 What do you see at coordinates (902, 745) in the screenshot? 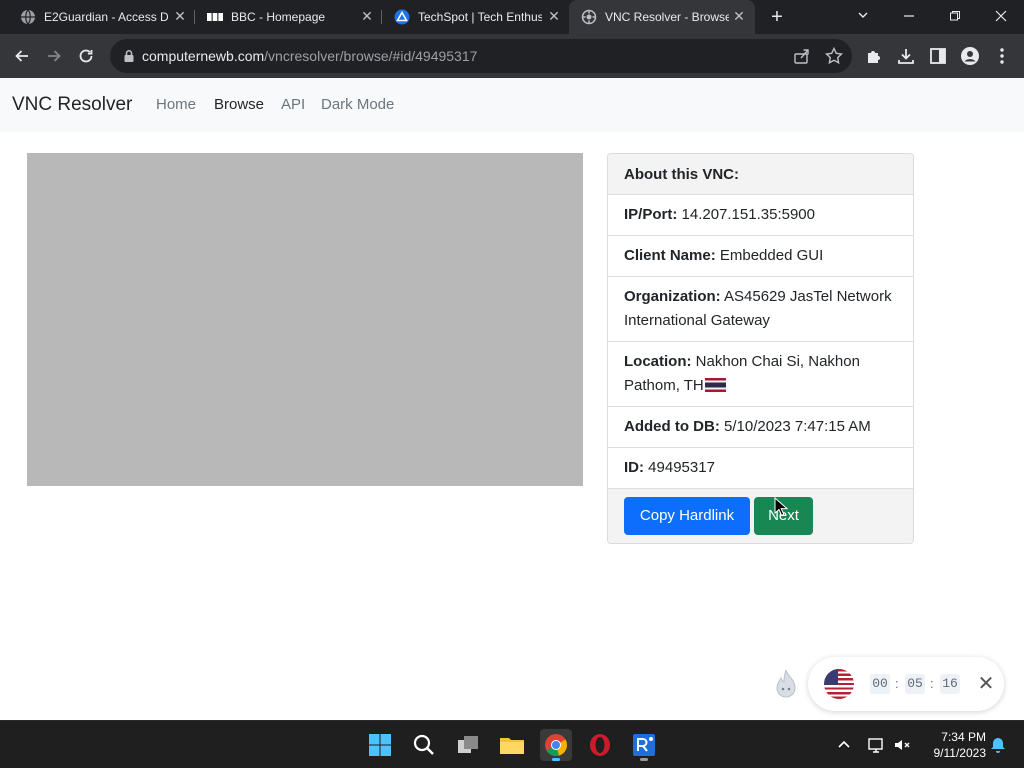
I see `speaker-muted-icon` at bounding box center [902, 745].